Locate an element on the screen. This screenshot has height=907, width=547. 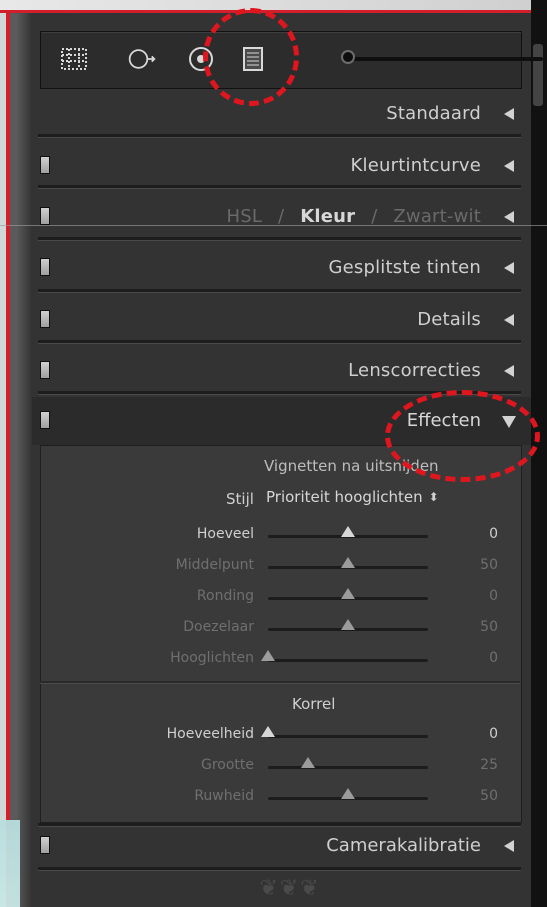
slider-value: 25 is located at coordinates (489, 765).